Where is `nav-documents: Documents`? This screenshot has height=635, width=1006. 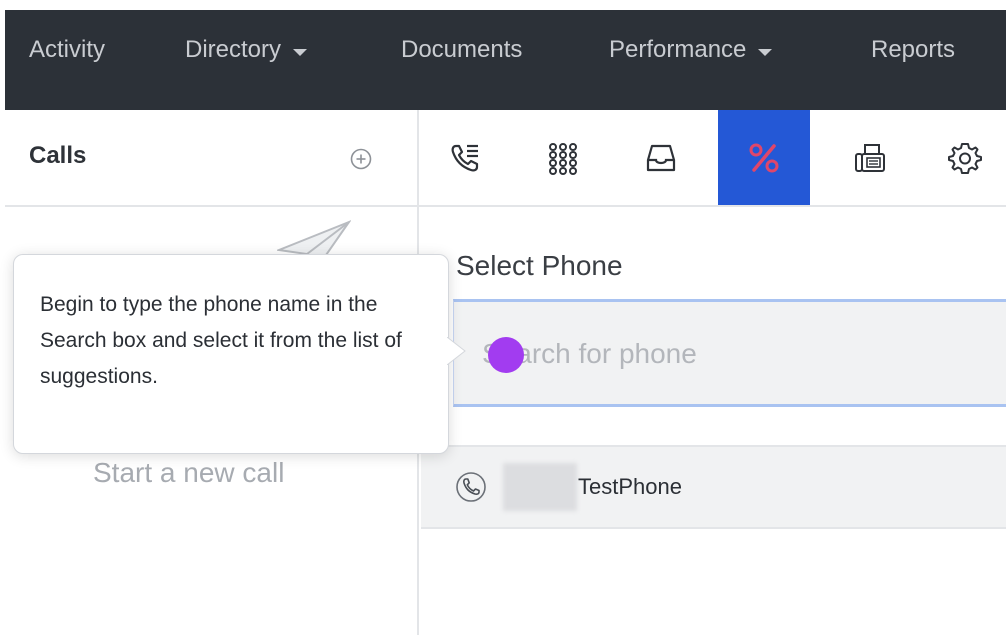
nav-documents: Documents is located at coordinates (461, 50).